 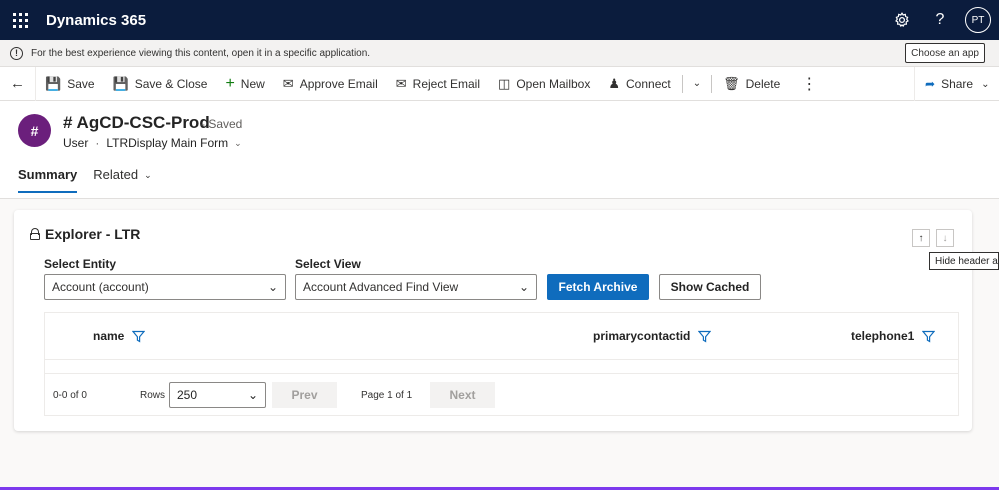 I want to click on save-icon: 💾, so click(x=53, y=83).